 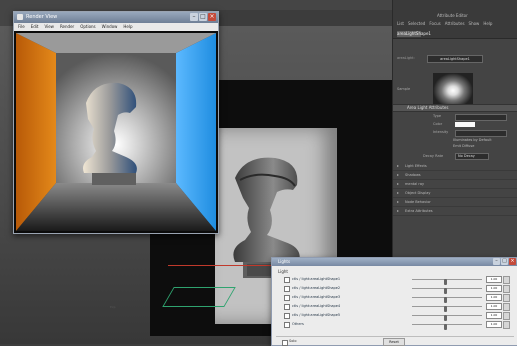 I want to click on section-node-behavior: Node Behavior, so click(x=455, y=202).